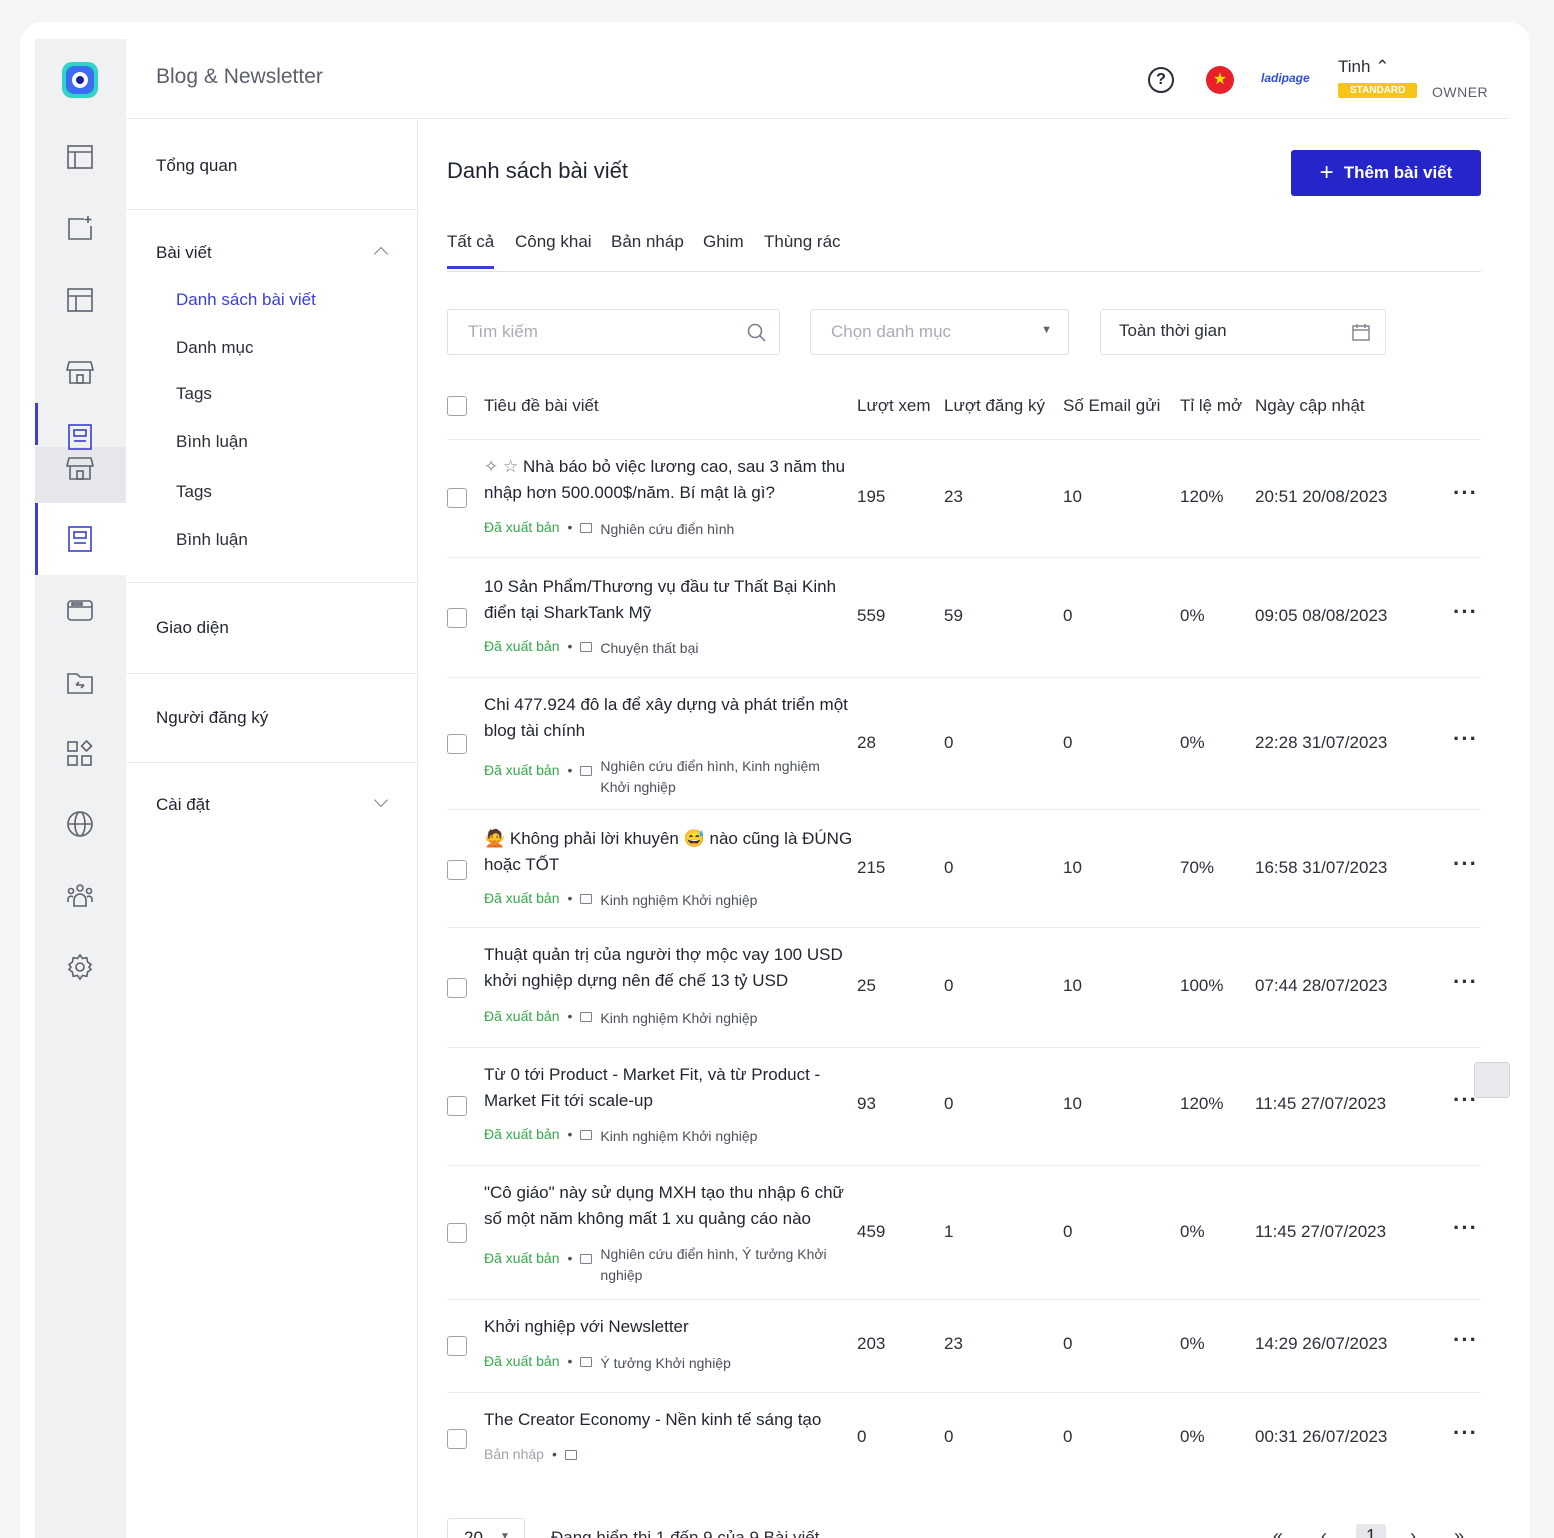 The image size is (1554, 1538). Describe the element at coordinates (491, 466) in the screenshot. I see `pin-icon: ✧` at that location.